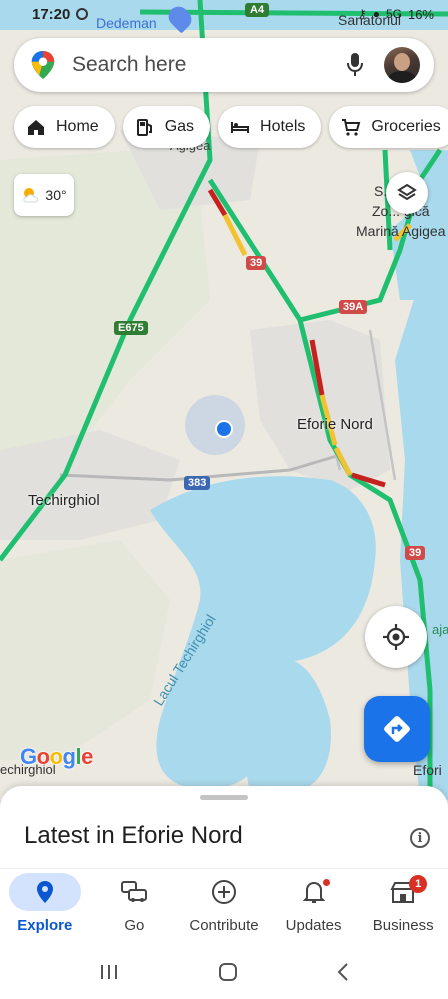 The image size is (448, 999). I want to click on nav-label: Explore, so click(45, 925).